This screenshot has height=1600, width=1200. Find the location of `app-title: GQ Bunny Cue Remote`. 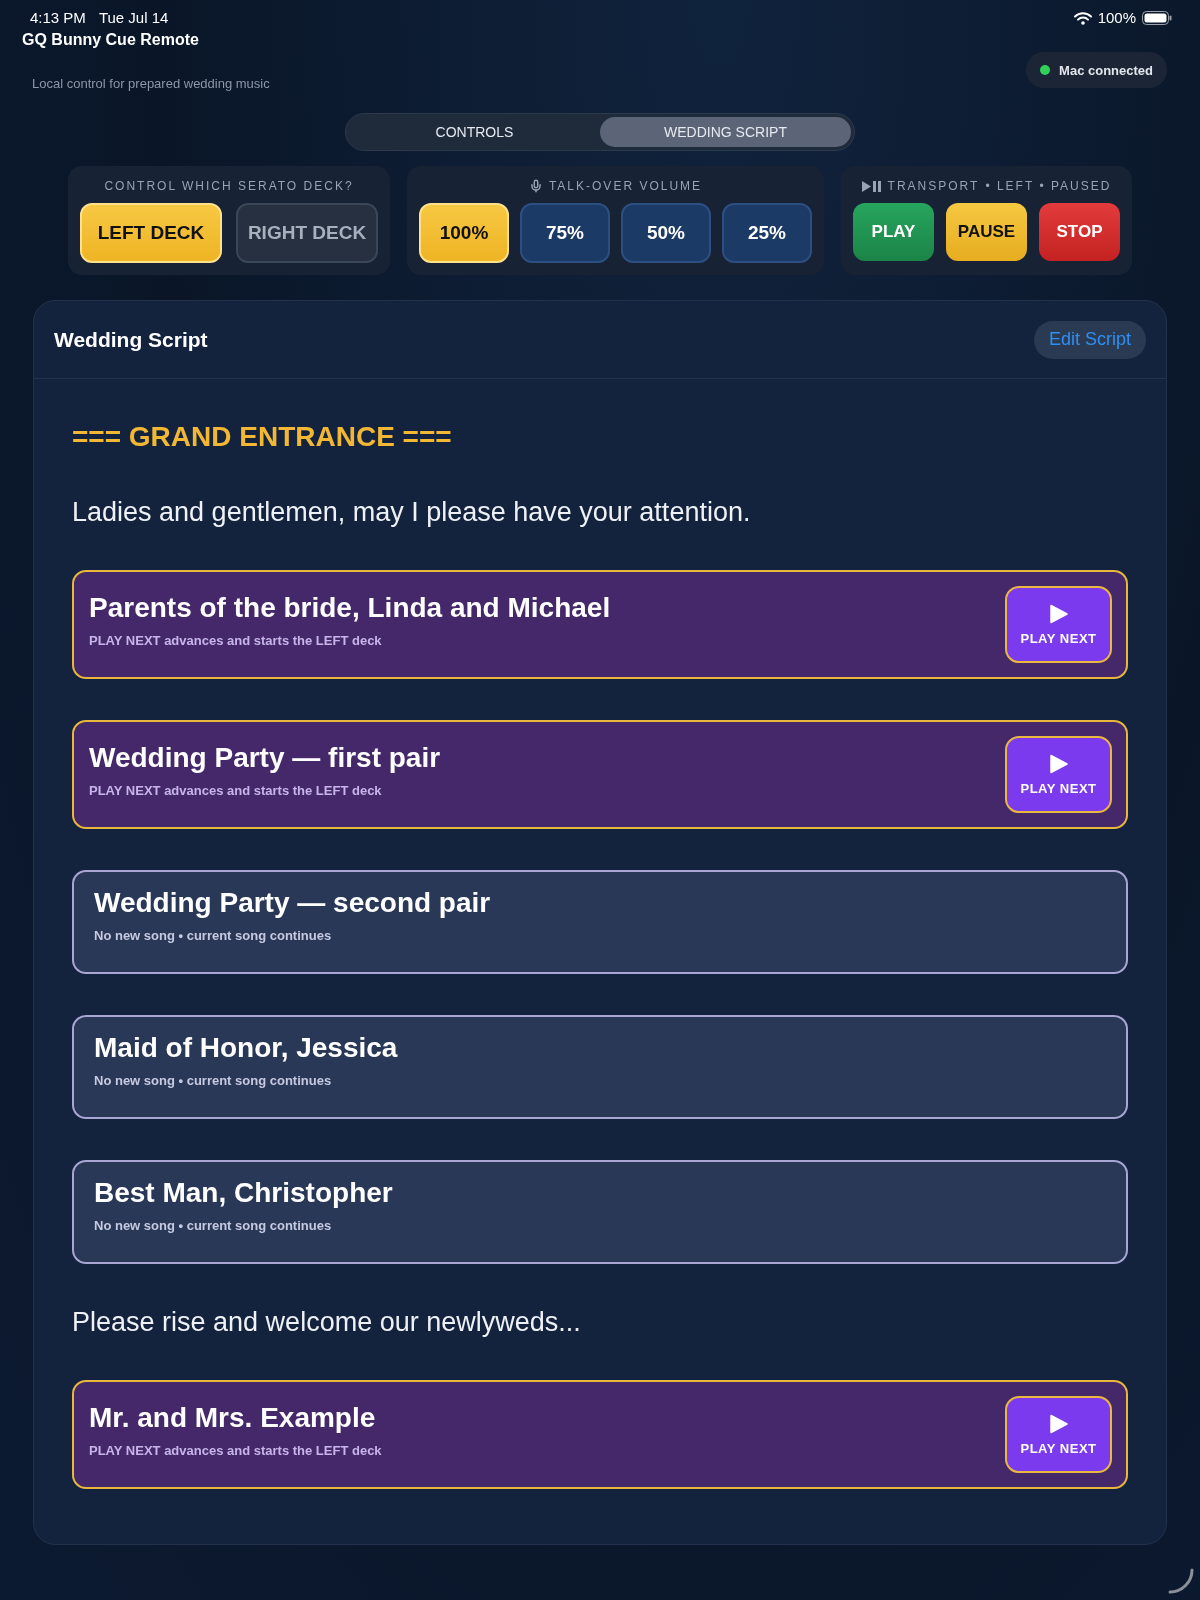

app-title: GQ Bunny Cue Remote is located at coordinates (110, 40).